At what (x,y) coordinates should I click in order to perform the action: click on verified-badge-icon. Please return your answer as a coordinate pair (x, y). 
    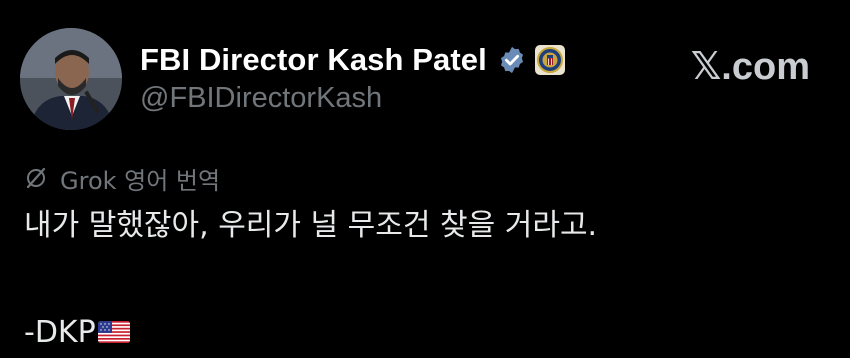
    Looking at the image, I should click on (512, 60).